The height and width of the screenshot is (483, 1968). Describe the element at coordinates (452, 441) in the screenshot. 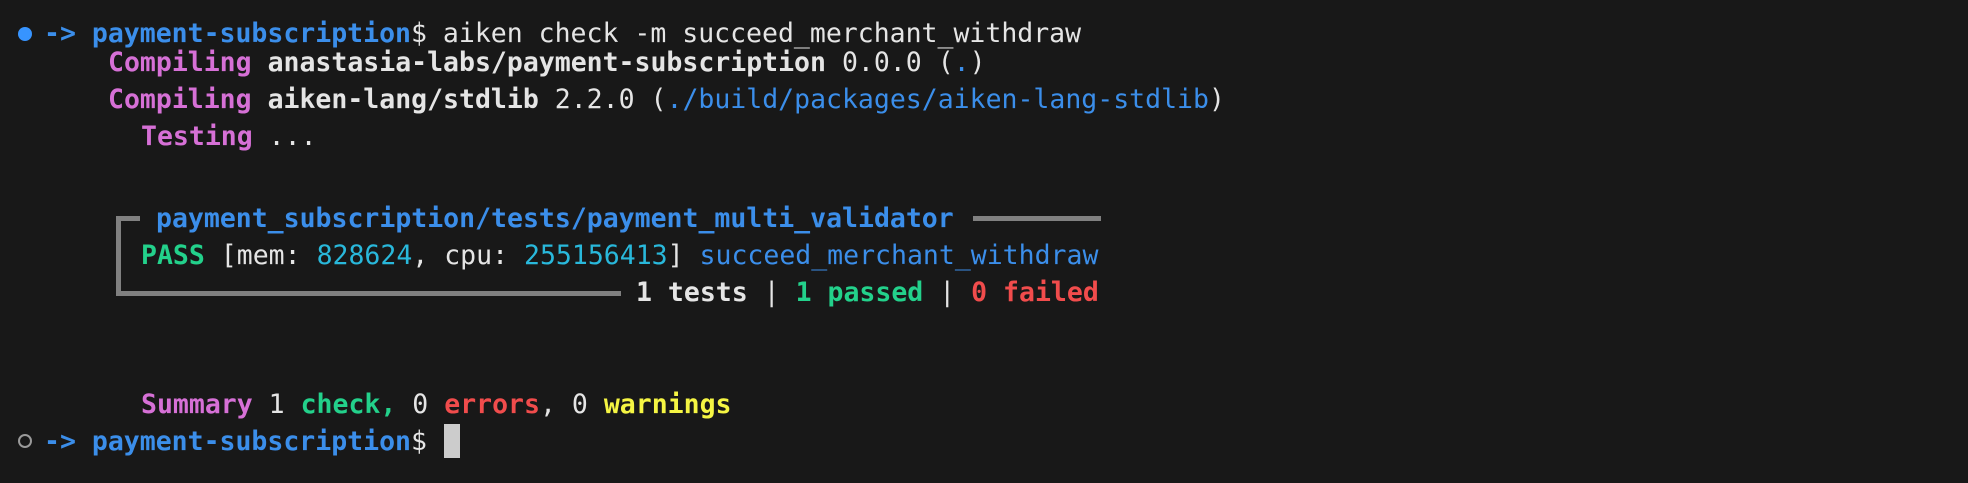

I see `terminal-cursor` at that location.